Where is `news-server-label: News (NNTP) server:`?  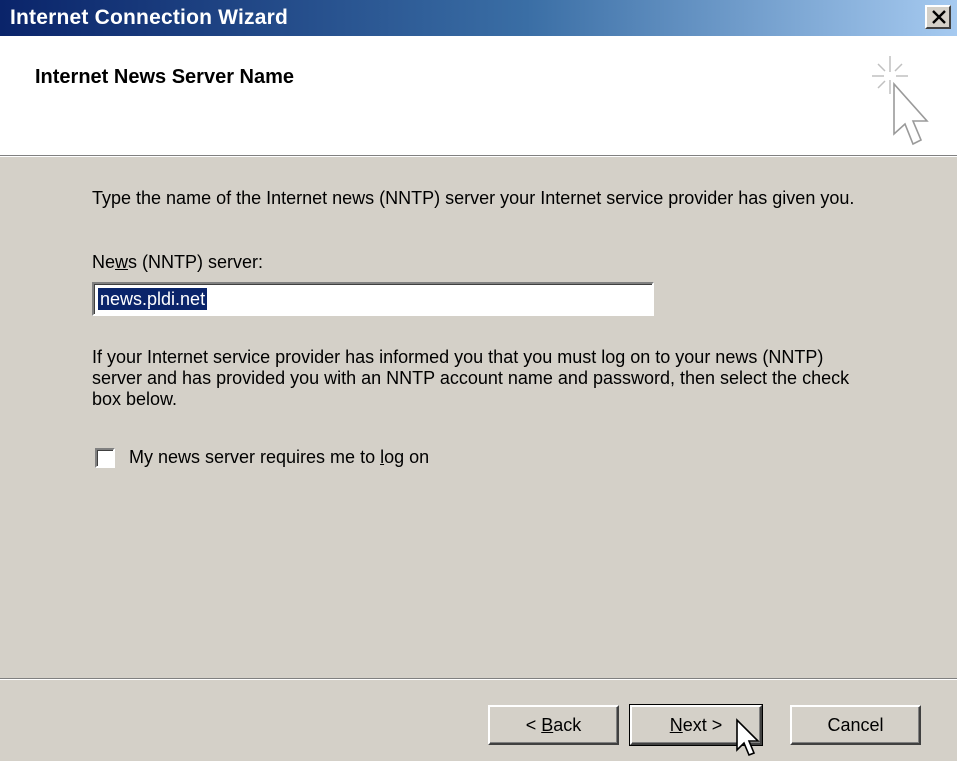 news-server-label: News (NNTP) server: is located at coordinates (177, 262).